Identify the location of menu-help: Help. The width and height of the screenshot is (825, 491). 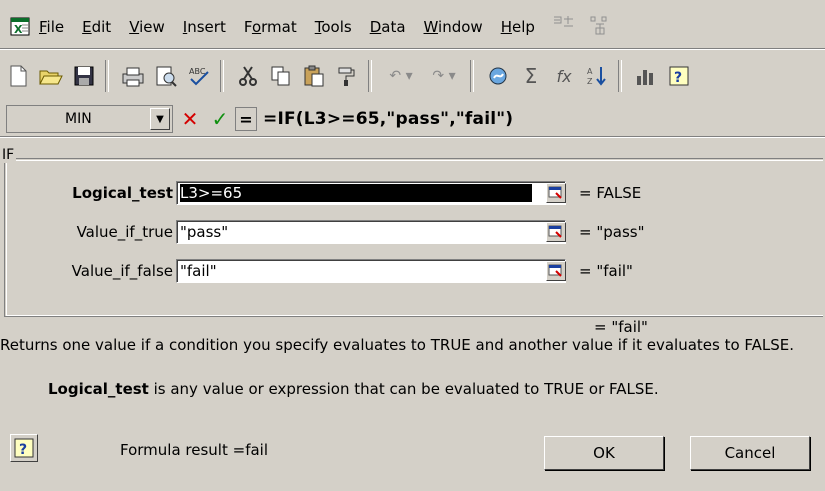
(518, 27).